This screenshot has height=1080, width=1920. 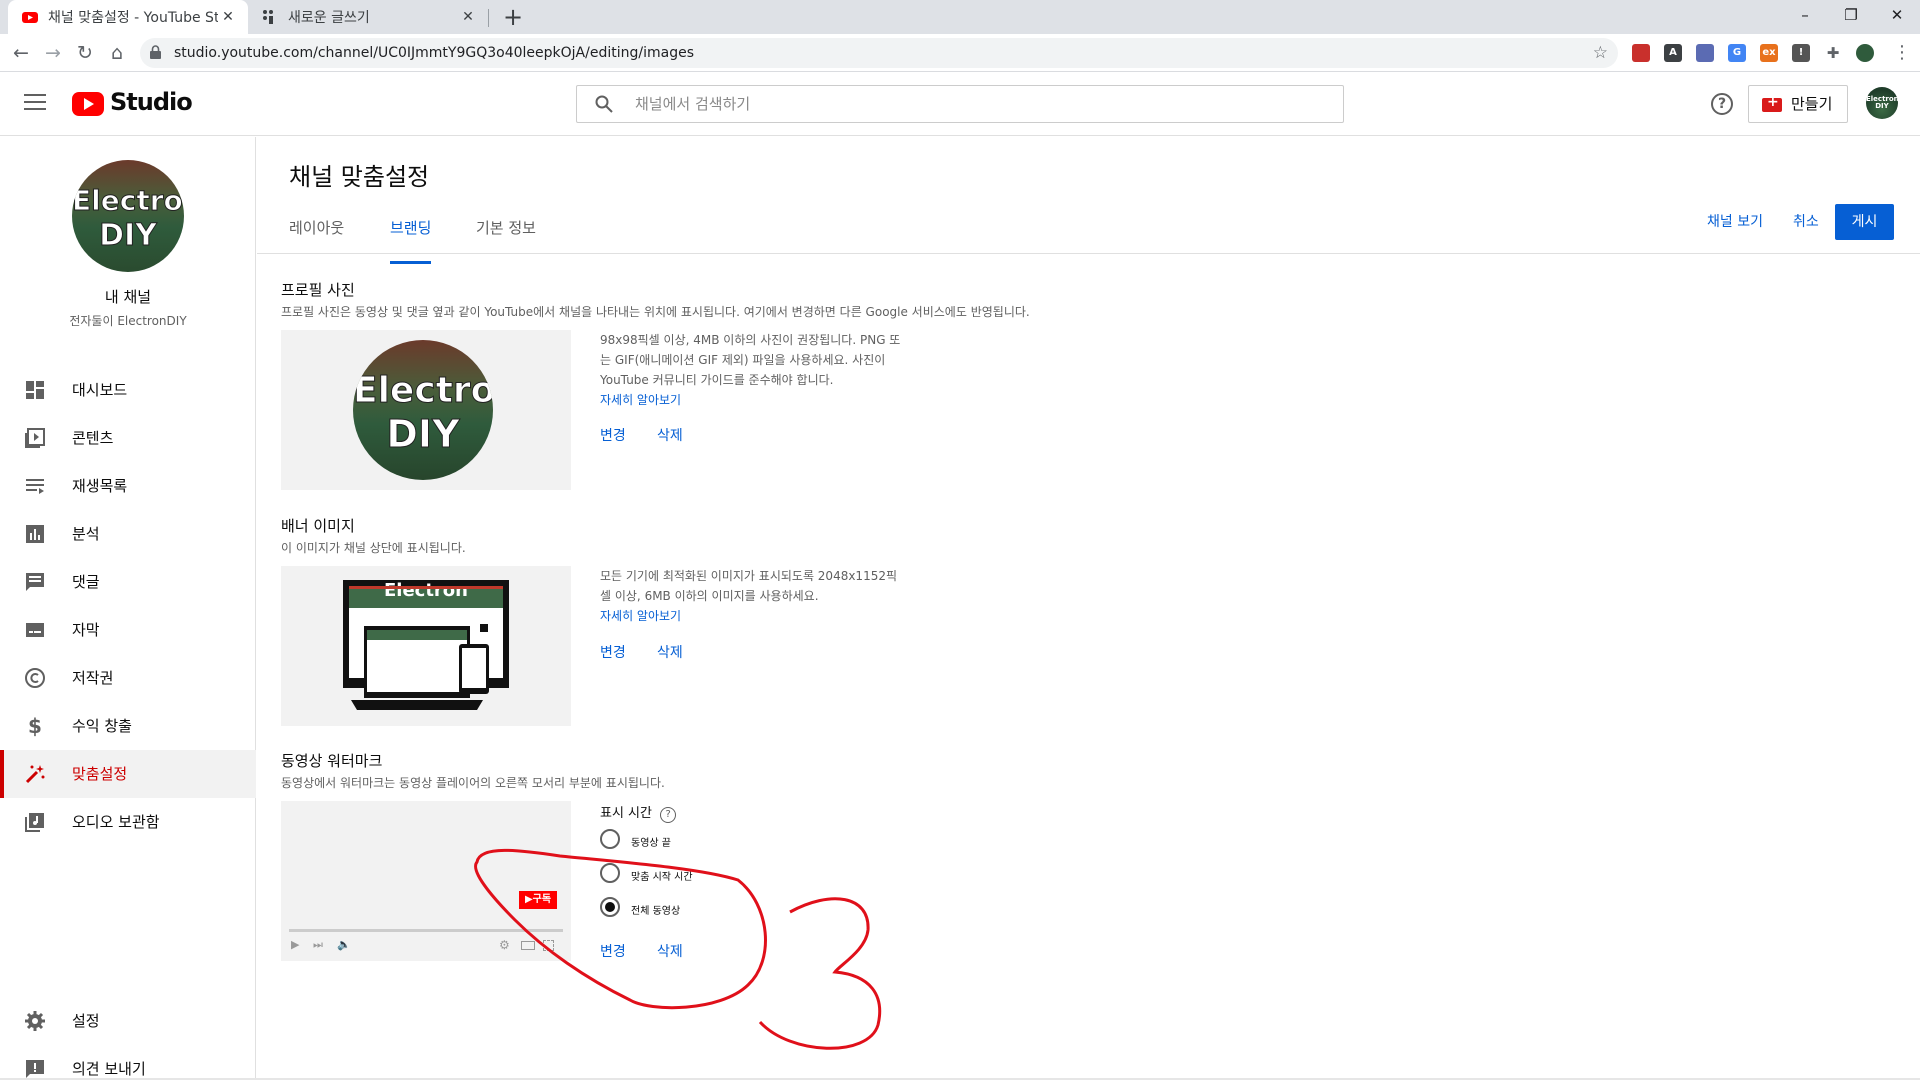 I want to click on profile-change-button: 변경, so click(x=613, y=435).